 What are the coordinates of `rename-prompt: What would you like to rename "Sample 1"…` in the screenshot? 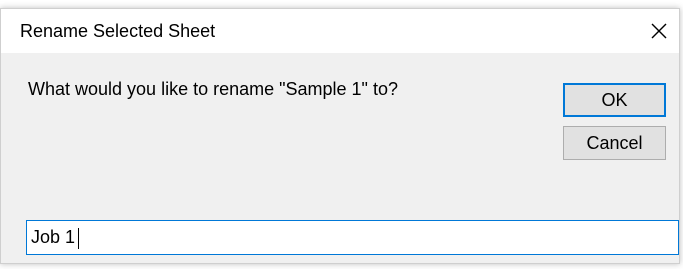 It's located at (213, 89).